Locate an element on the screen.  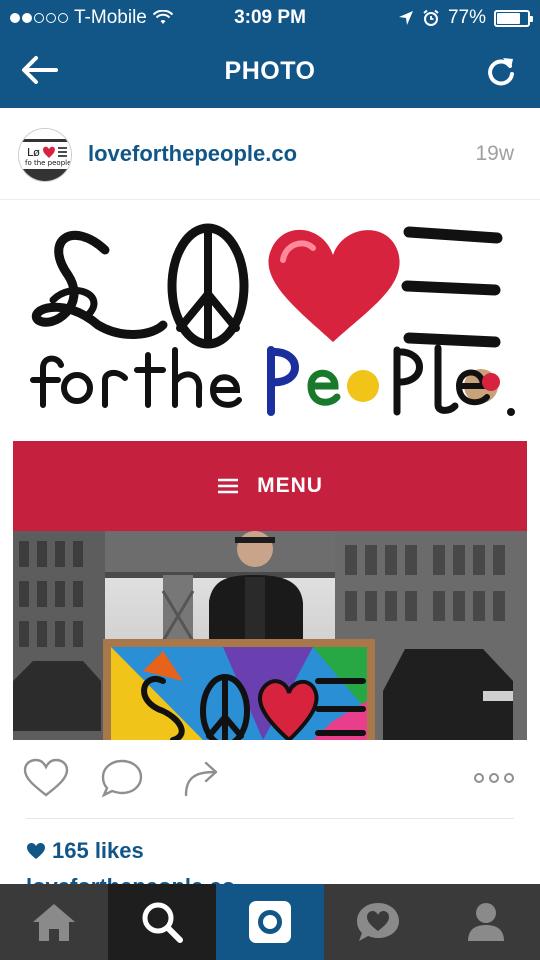
menu-bar: MENU is located at coordinates (270, 486).